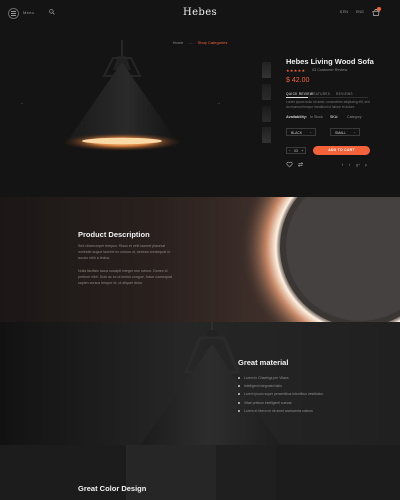  Describe the element at coordinates (300, 164) in the screenshot. I see `compare-icon` at that location.